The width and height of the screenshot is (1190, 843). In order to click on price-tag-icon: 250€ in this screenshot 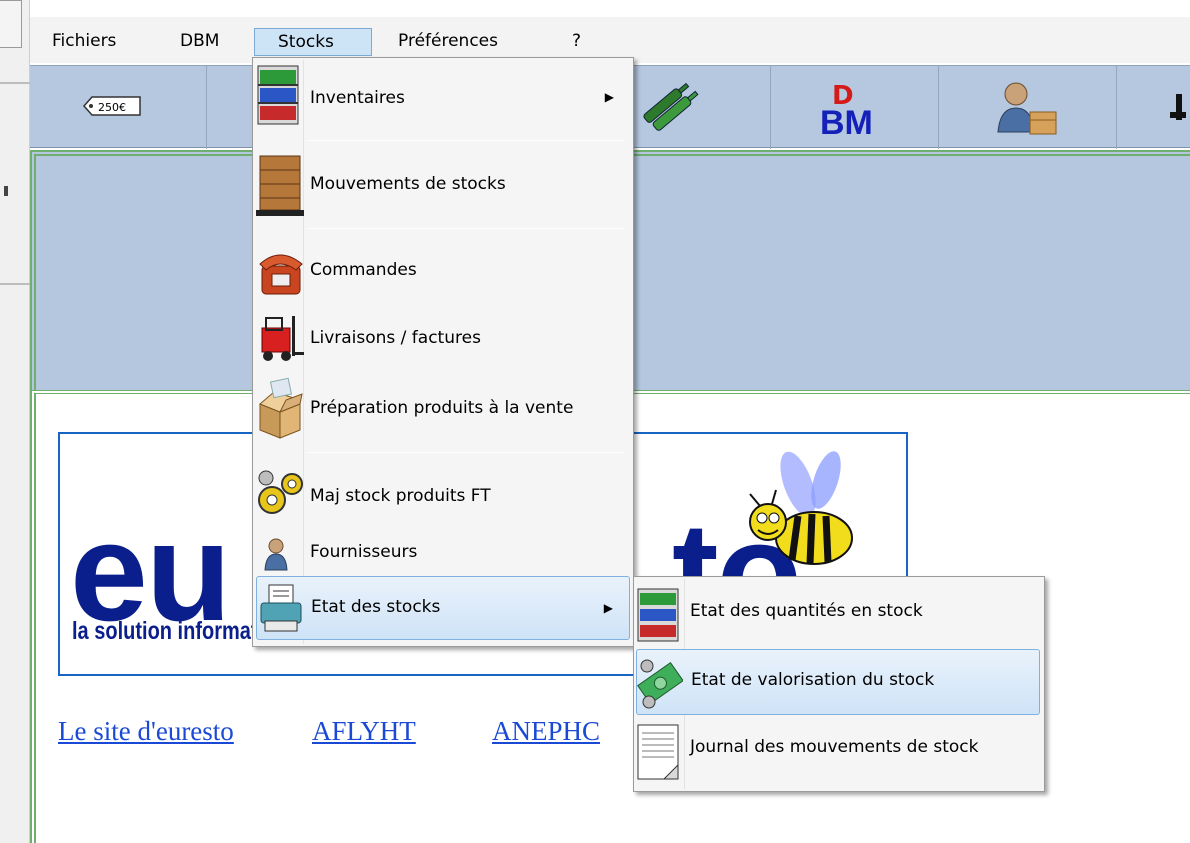, I will do `click(111, 106)`.